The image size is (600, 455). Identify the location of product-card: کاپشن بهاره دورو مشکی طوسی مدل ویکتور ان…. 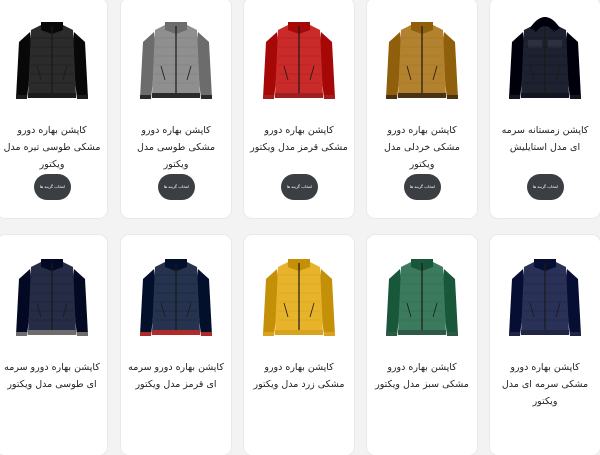
(176, 109).